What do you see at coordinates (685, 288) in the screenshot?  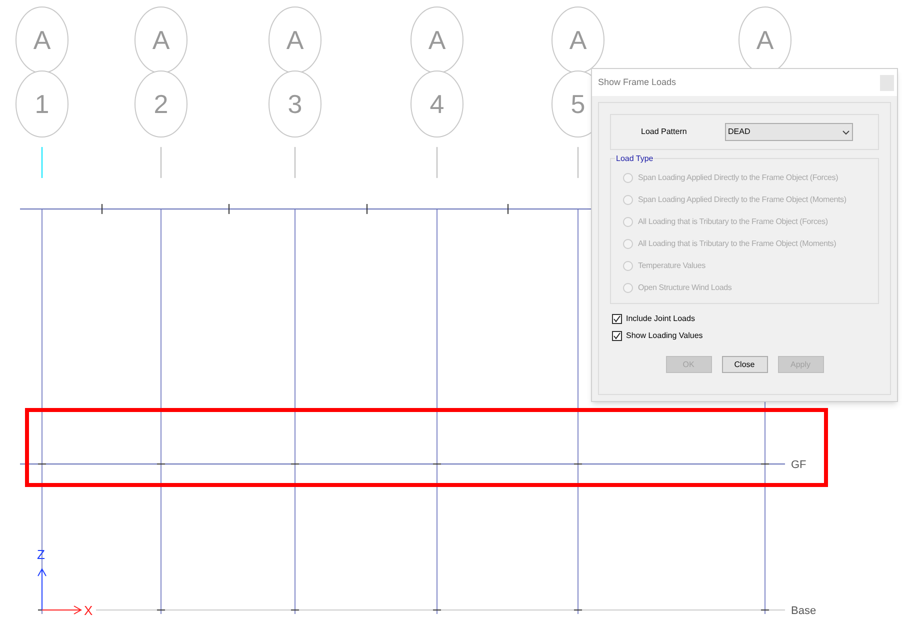 I see `radio-label: Open Structure Wind Loads` at bounding box center [685, 288].